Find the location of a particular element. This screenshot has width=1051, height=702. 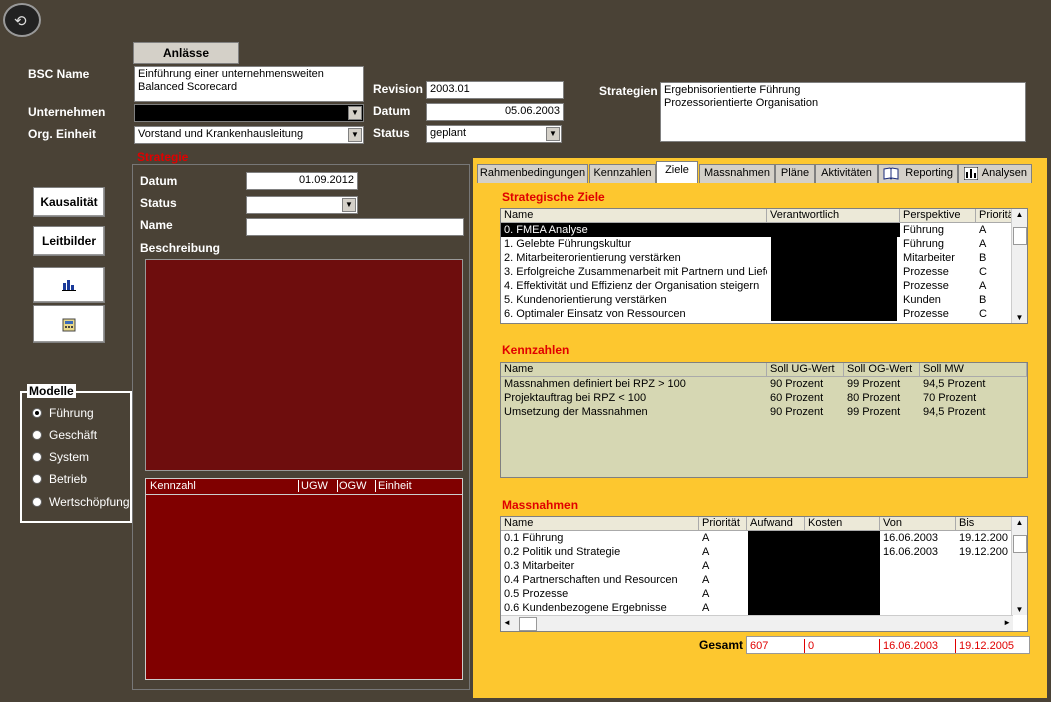

column-header: Von is located at coordinates (918, 524).